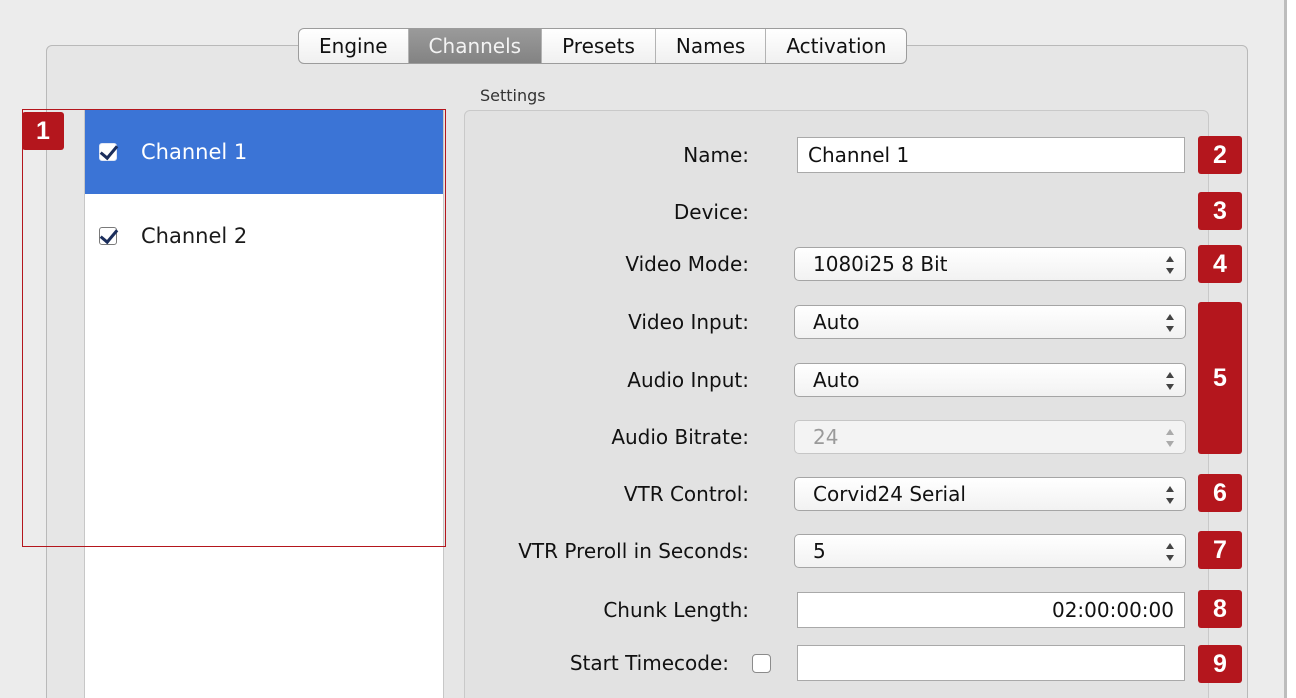 The width and height of the screenshot is (1296, 698). Describe the element at coordinates (354, 46) in the screenshot. I see `tab-engine: Engine` at that location.